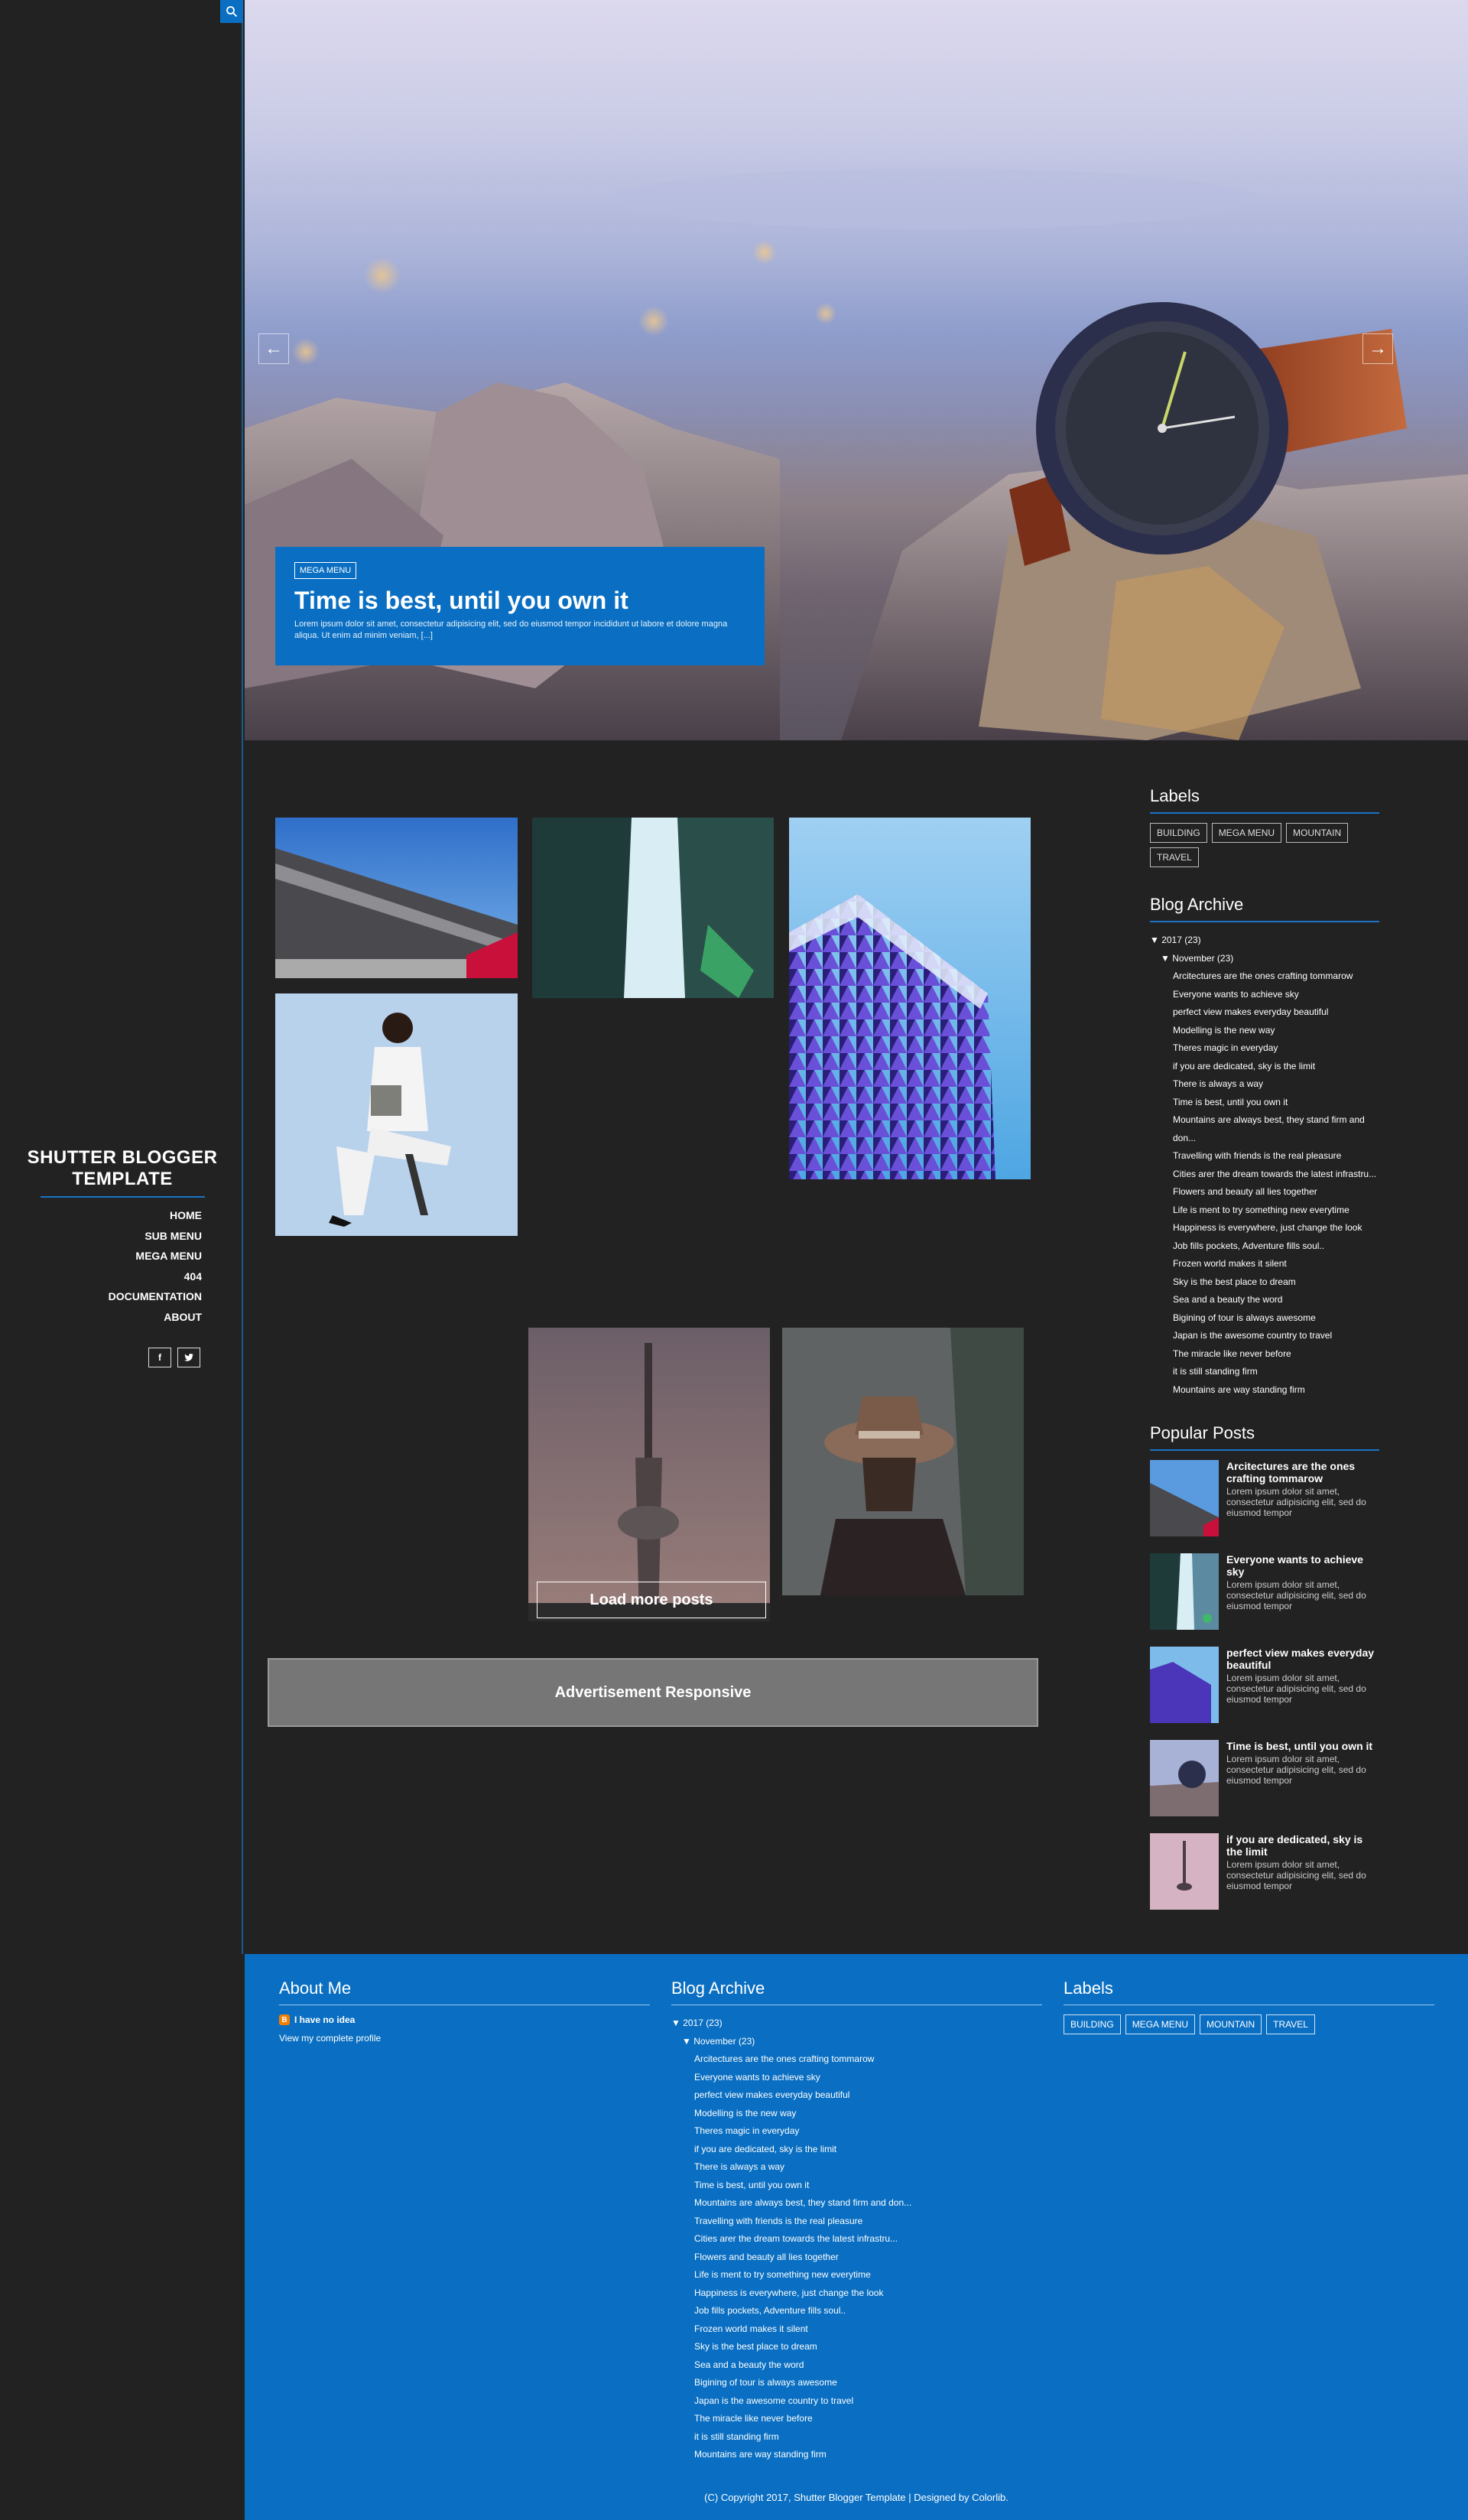  Describe the element at coordinates (273, 349) in the screenshot. I see `slider-prev-button: ←` at that location.